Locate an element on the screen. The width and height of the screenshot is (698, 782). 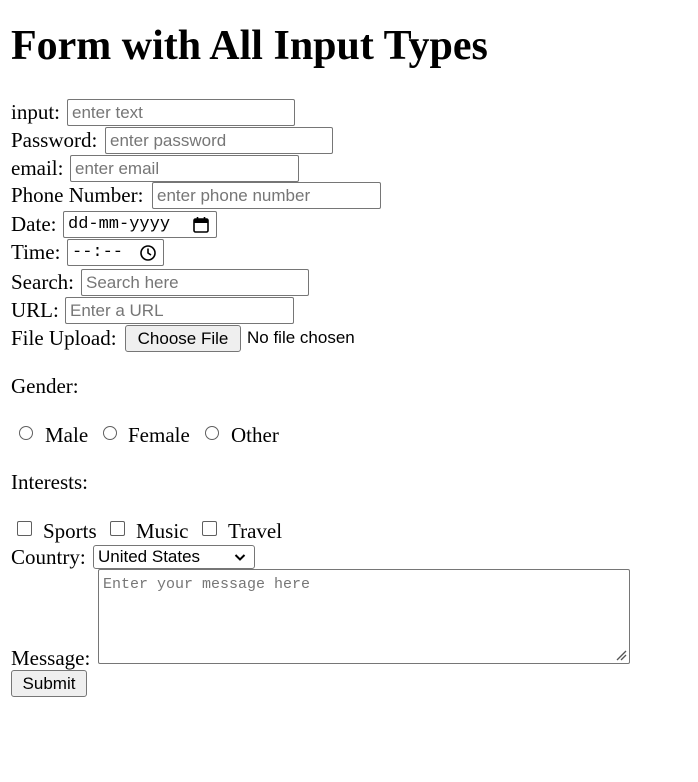
interest-music-checkbox is located at coordinates (117, 528).